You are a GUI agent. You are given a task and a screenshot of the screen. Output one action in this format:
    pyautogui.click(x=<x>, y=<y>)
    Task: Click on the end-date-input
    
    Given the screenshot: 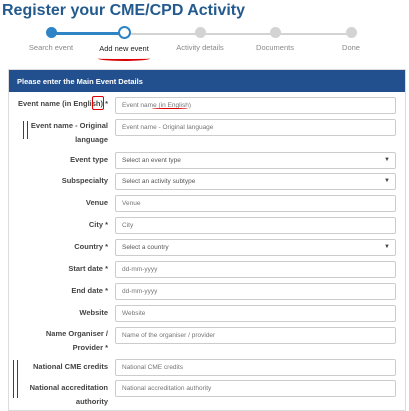 What is the action you would take?
    pyautogui.click(x=255, y=291)
    